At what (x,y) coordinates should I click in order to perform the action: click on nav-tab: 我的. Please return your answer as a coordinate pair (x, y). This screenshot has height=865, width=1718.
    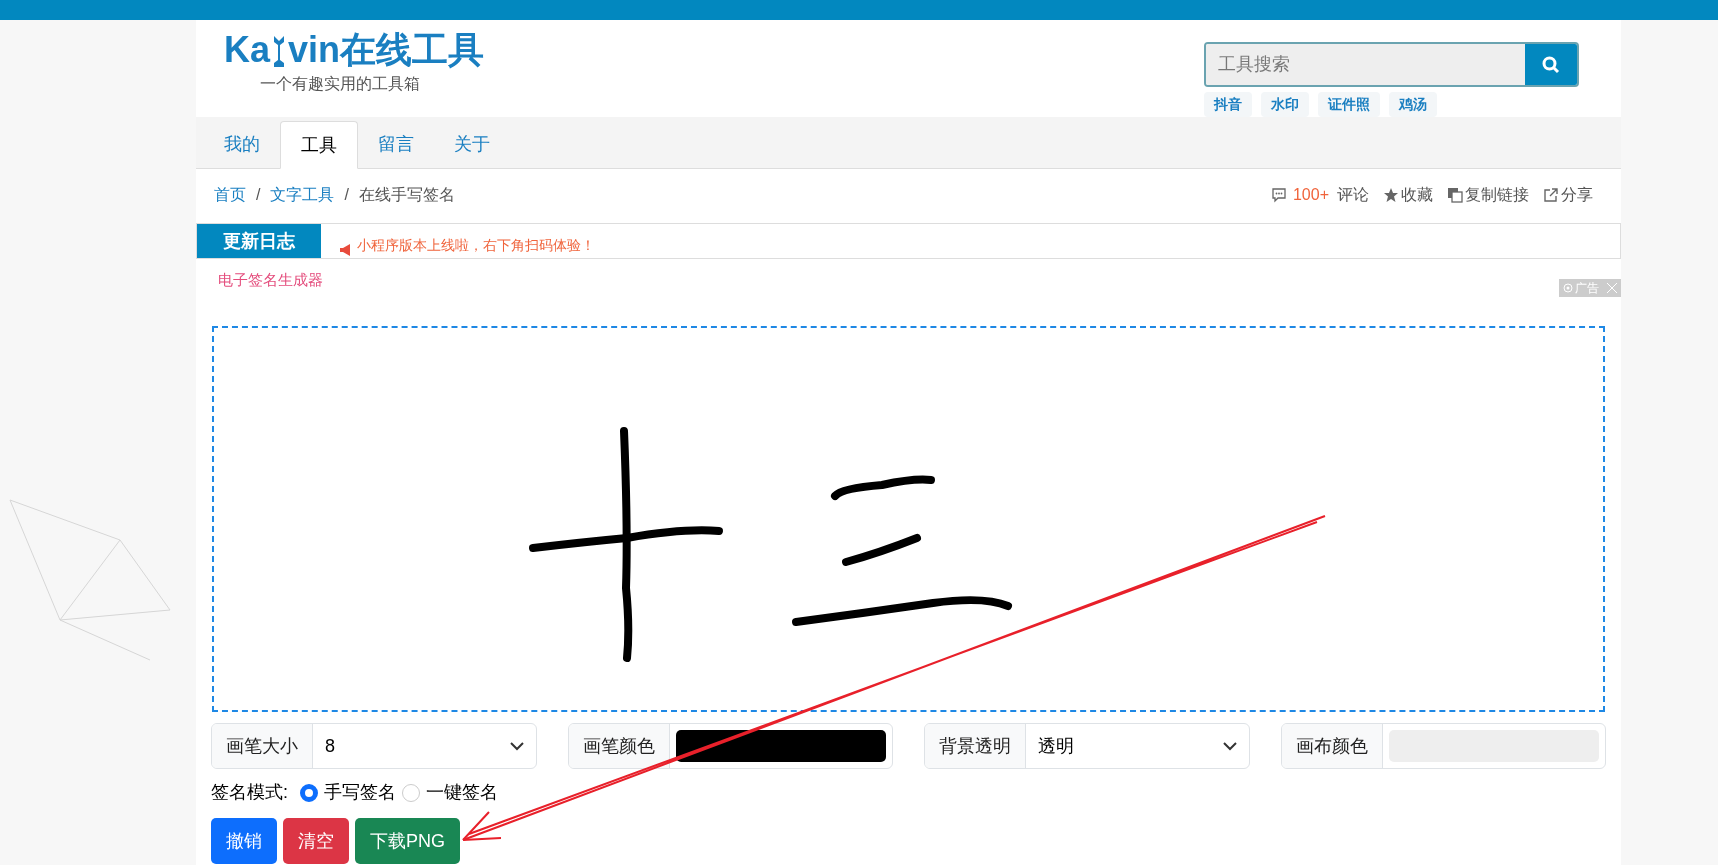
    Looking at the image, I should click on (242, 144).